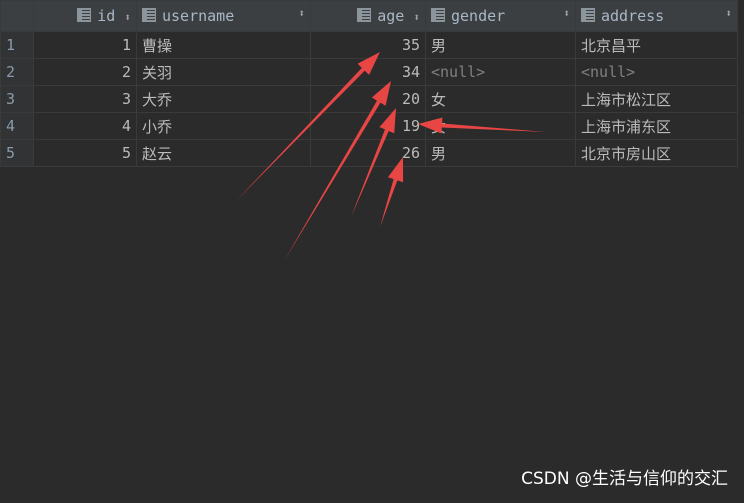  What do you see at coordinates (624, 479) in the screenshot?
I see `watermark: CSDN @生活与信仰的交汇` at bounding box center [624, 479].